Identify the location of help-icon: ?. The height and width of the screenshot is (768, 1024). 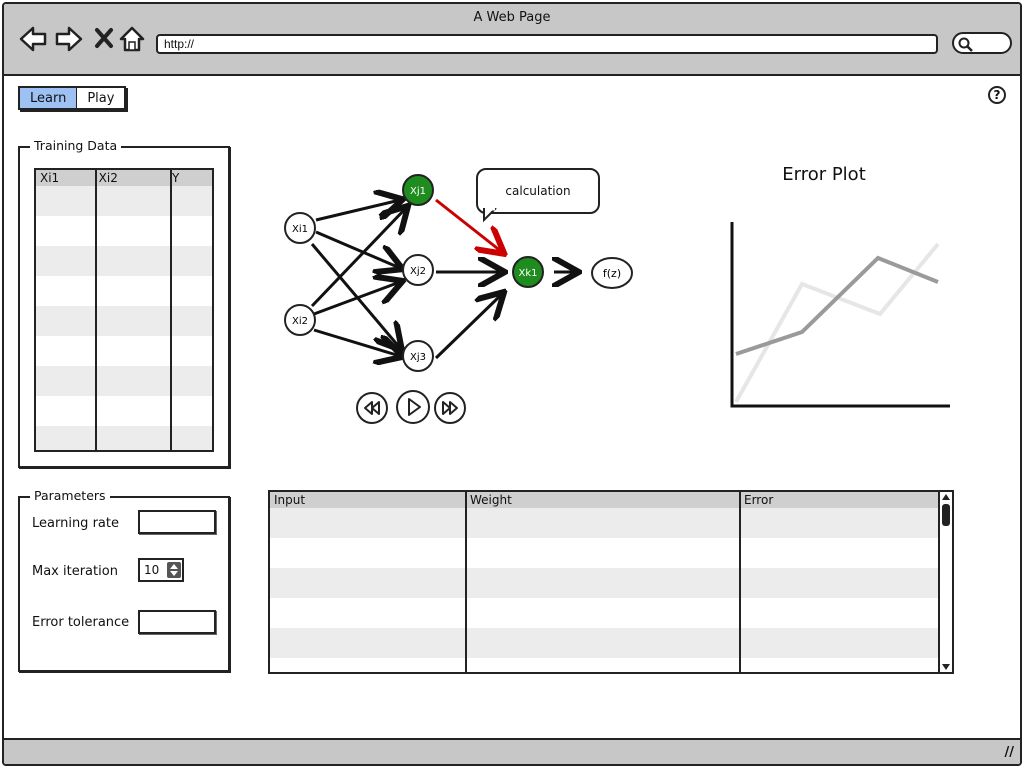
(997, 95).